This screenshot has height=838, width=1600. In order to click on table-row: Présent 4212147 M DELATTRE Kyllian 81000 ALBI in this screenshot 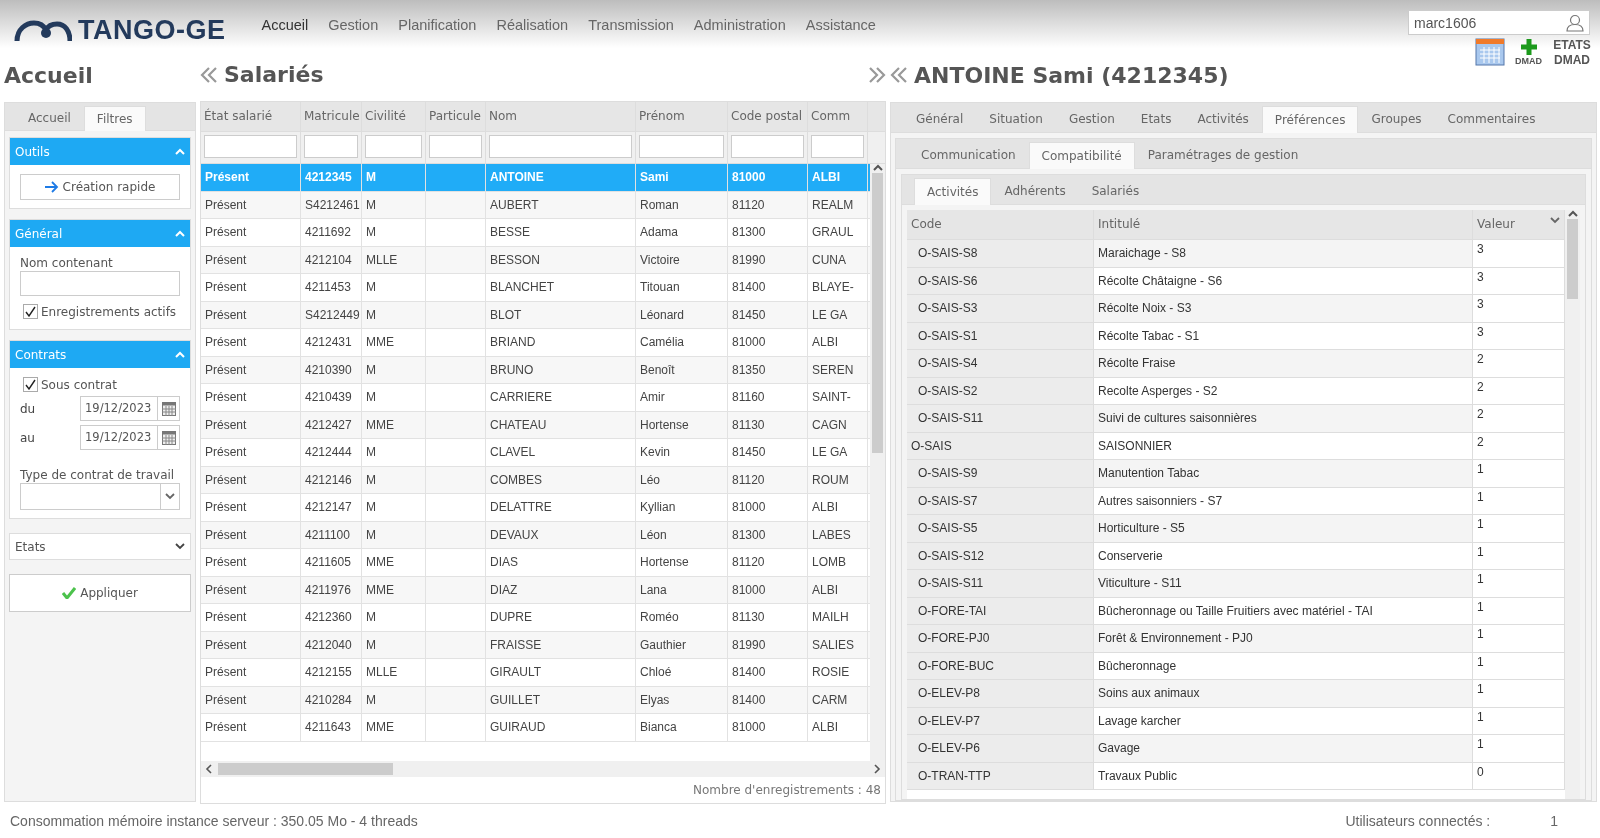, I will do `click(535, 508)`.